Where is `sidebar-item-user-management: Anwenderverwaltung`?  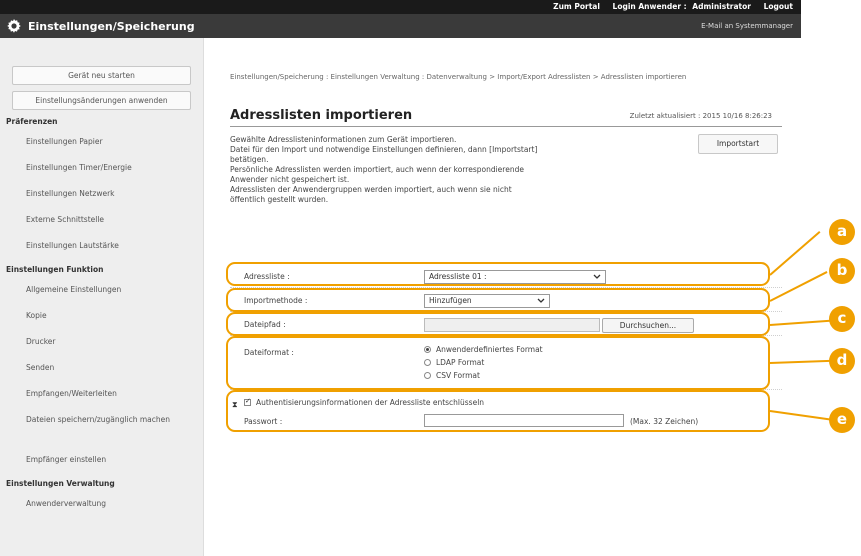
sidebar-item-user-management: Anwenderverwaltung is located at coordinates (101, 504).